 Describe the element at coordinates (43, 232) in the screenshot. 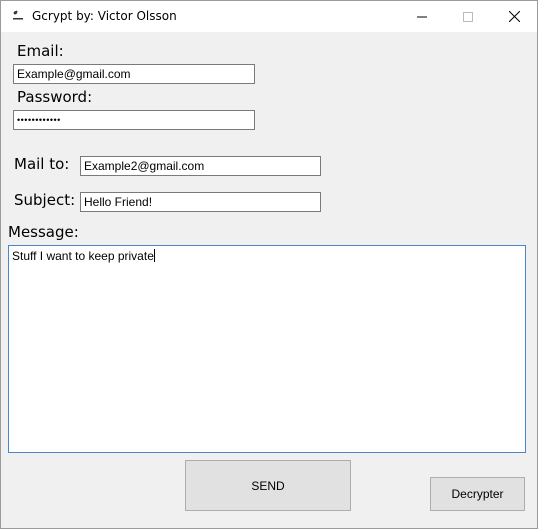

I see `message-label: Message:` at that location.